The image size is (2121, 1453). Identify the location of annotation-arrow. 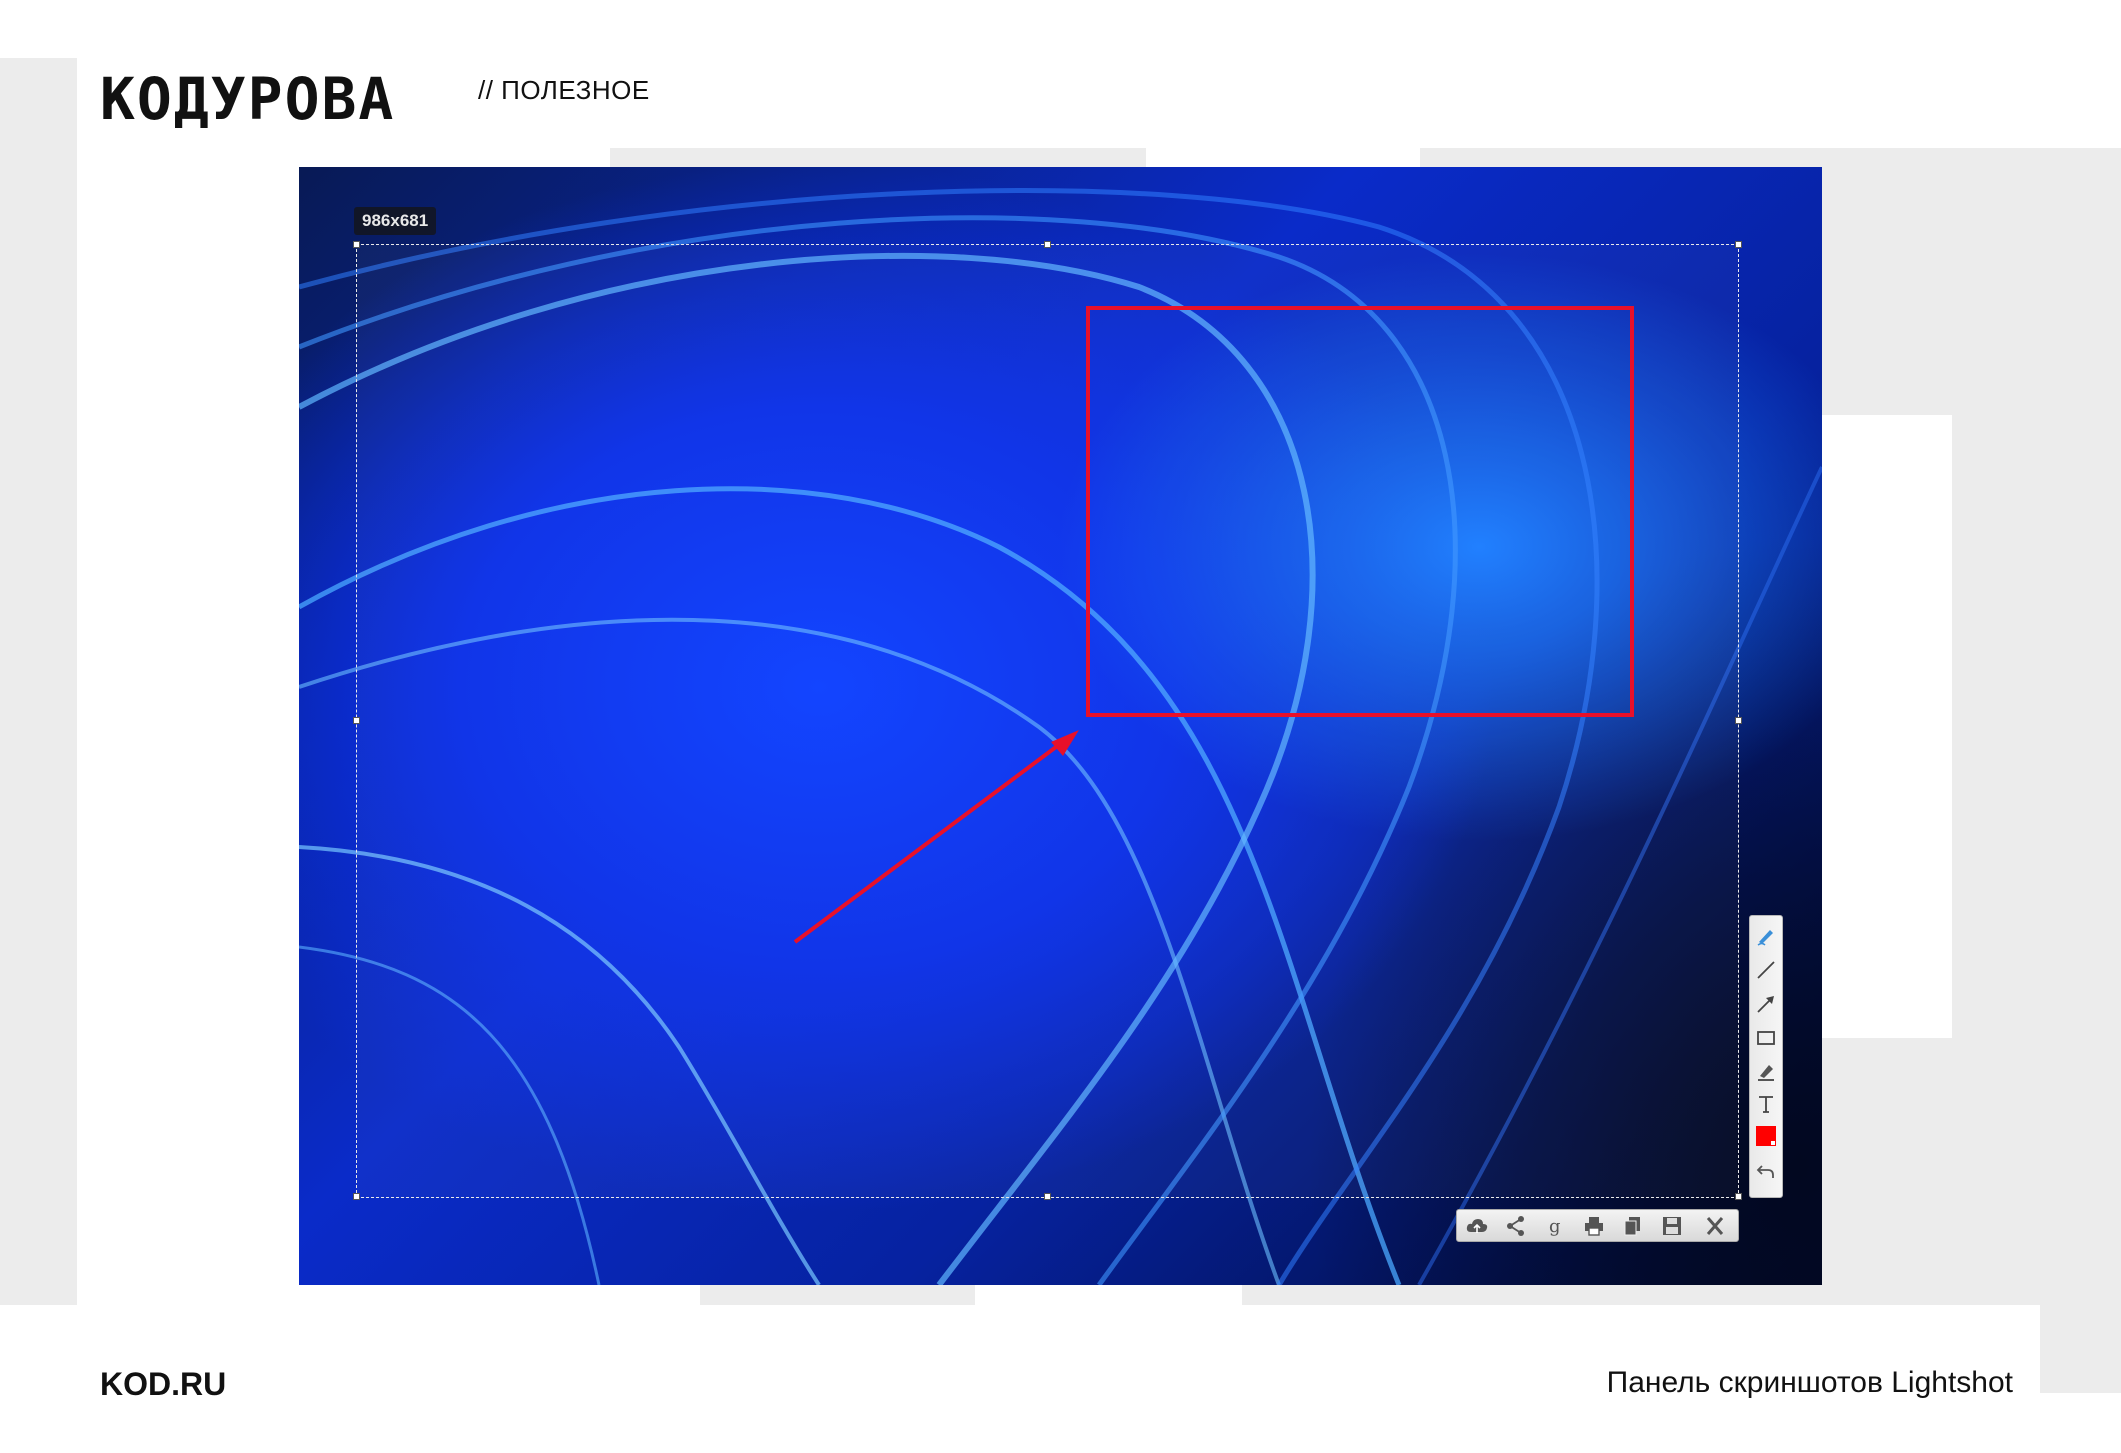
(936, 837).